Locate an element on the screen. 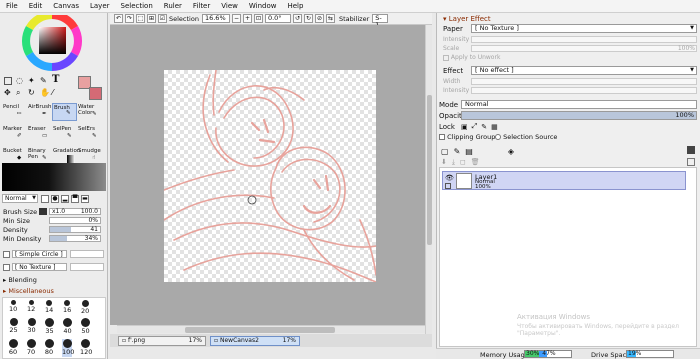 Image resolution: width=700 pixels, height=359 pixels. shape-checkbox is located at coordinates (6, 254).